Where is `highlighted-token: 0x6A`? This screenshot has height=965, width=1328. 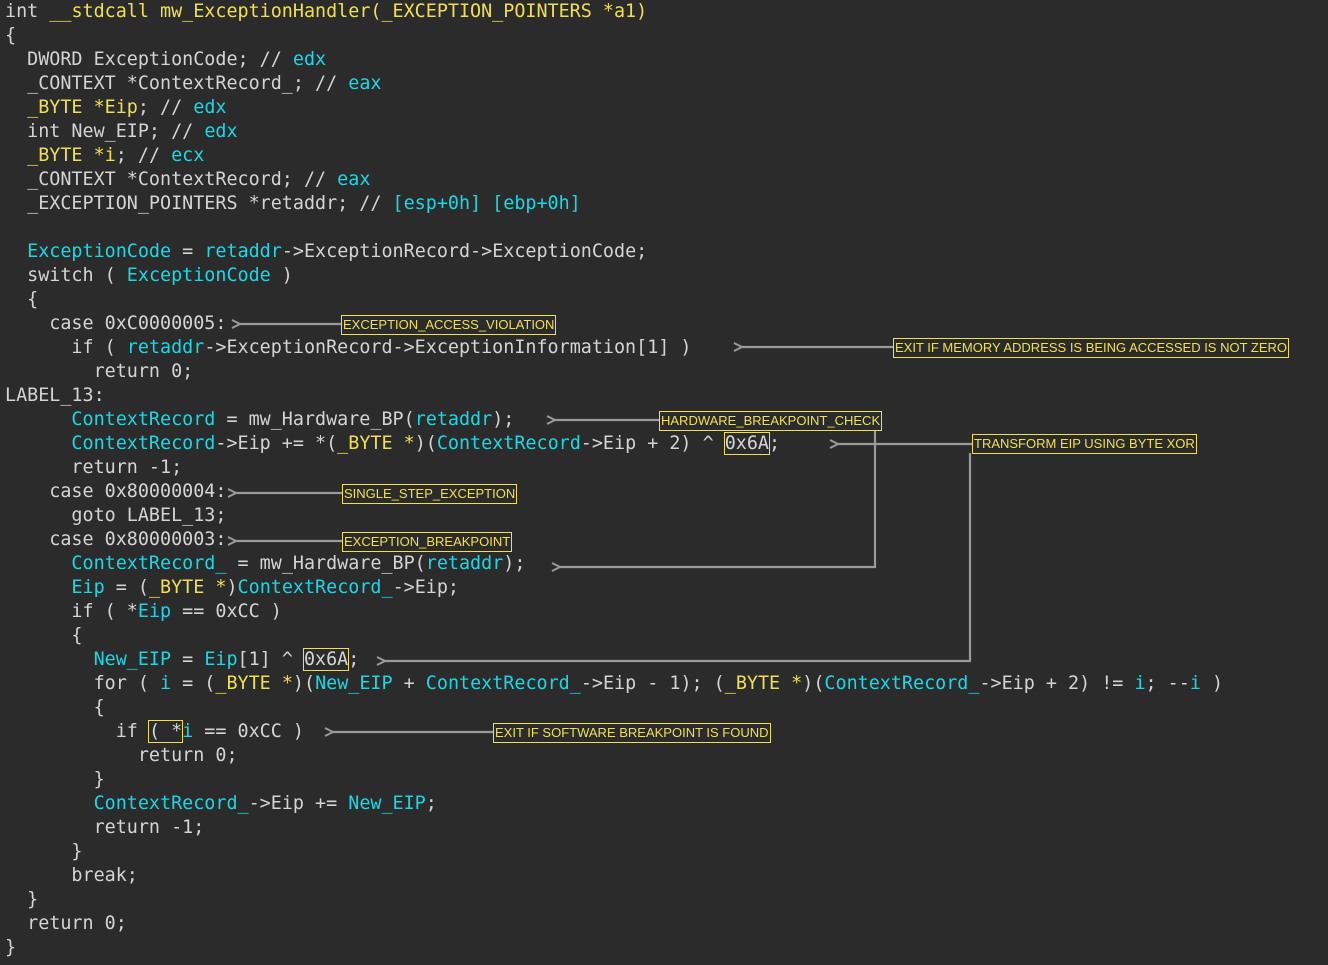
highlighted-token: 0x6A is located at coordinates (747, 443).